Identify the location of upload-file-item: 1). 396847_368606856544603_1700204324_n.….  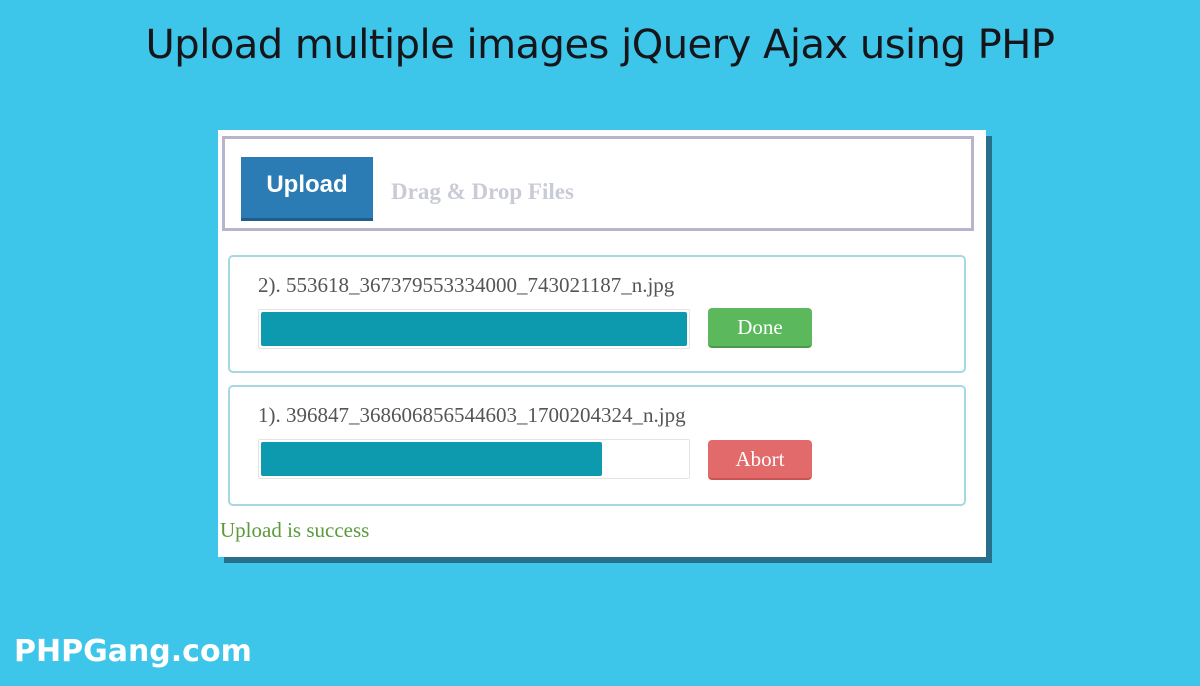
(597, 445).